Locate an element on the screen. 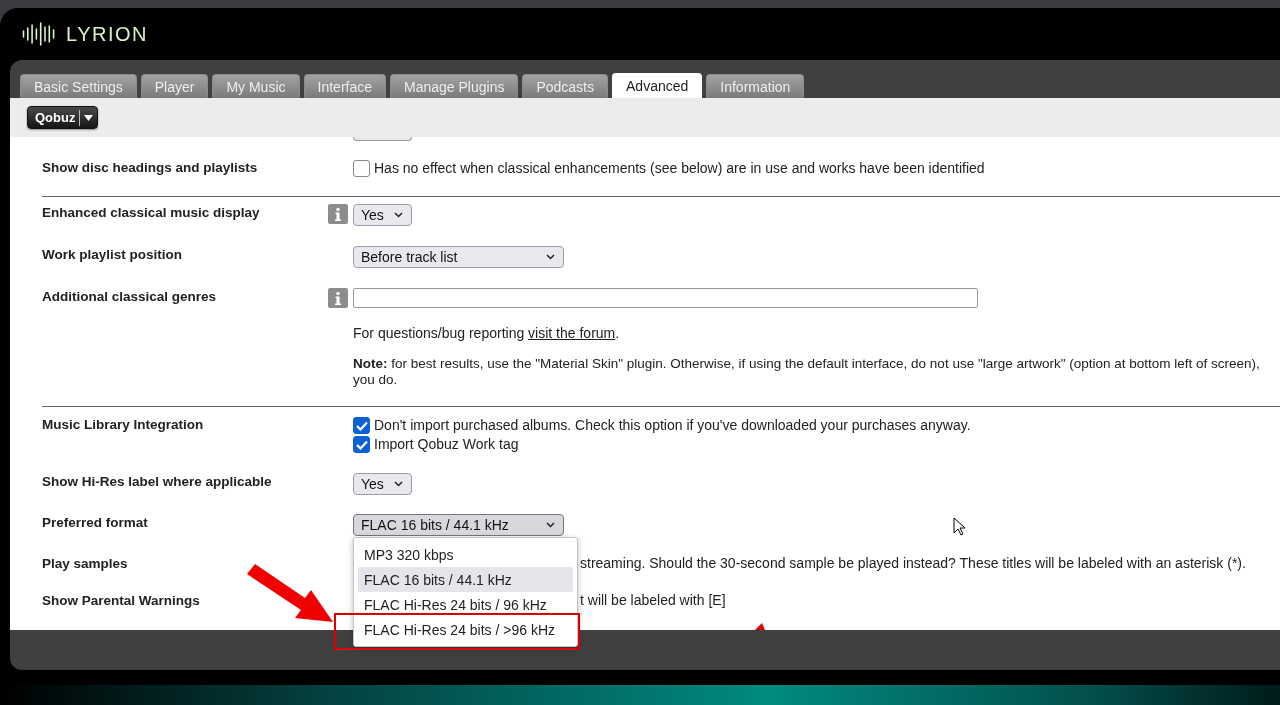 The height and width of the screenshot is (705, 1280). setting-label: Enhanced classical music display is located at coordinates (151, 213).